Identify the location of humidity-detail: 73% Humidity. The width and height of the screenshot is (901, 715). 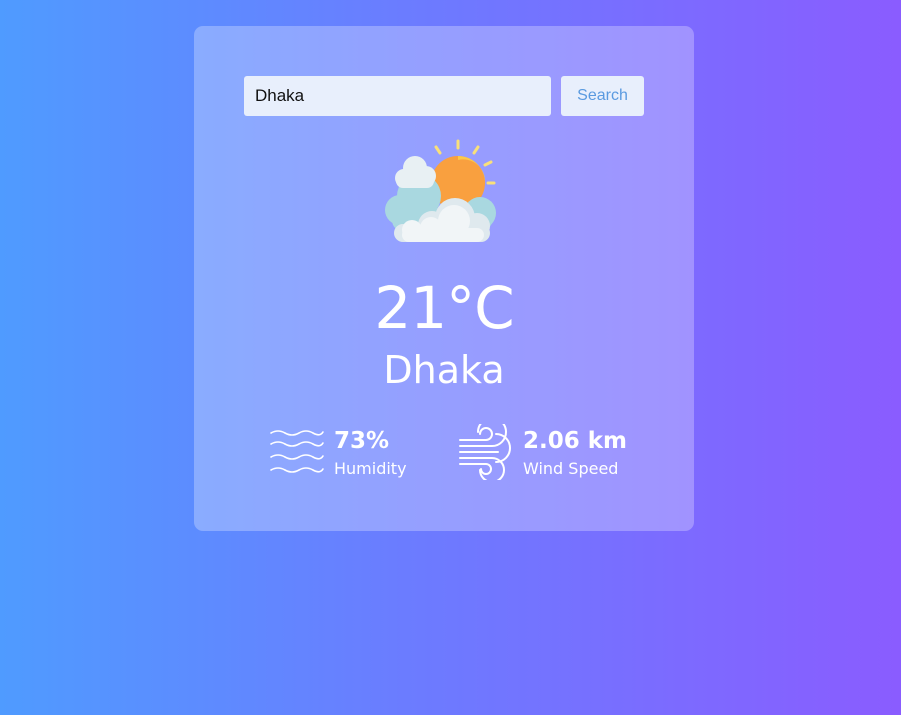
(344, 454).